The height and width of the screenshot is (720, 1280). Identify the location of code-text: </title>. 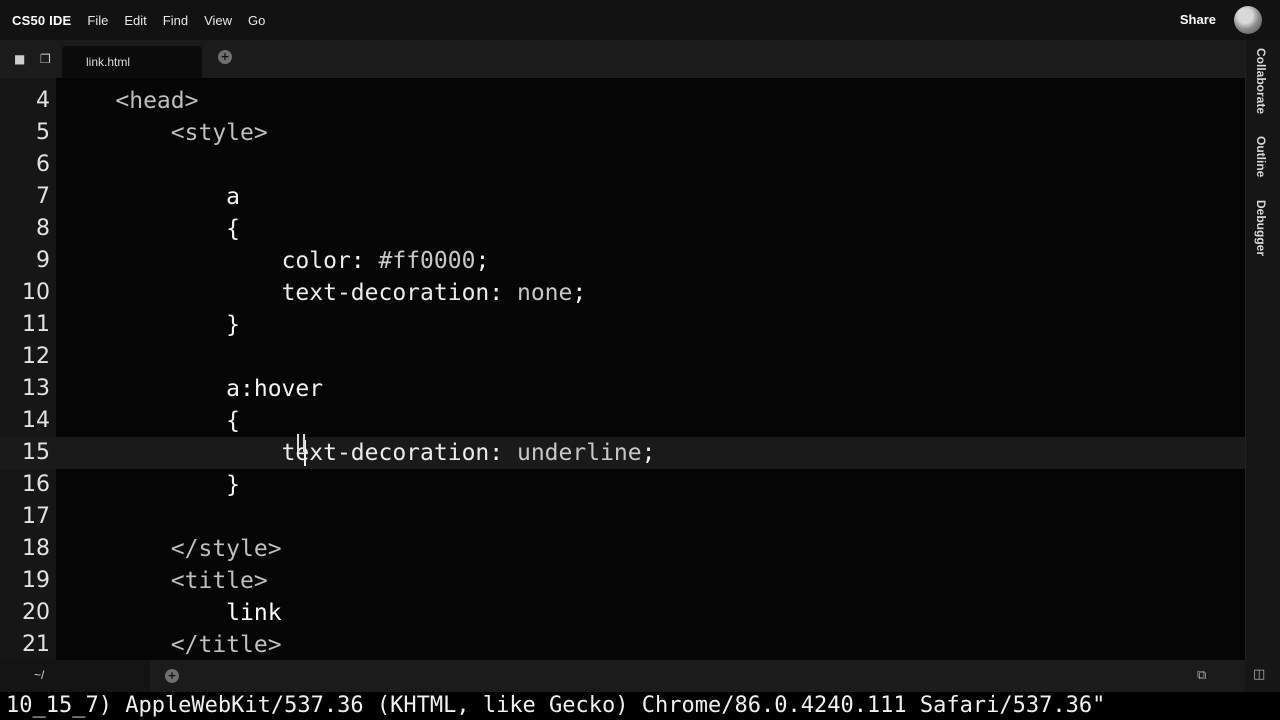
(171, 644).